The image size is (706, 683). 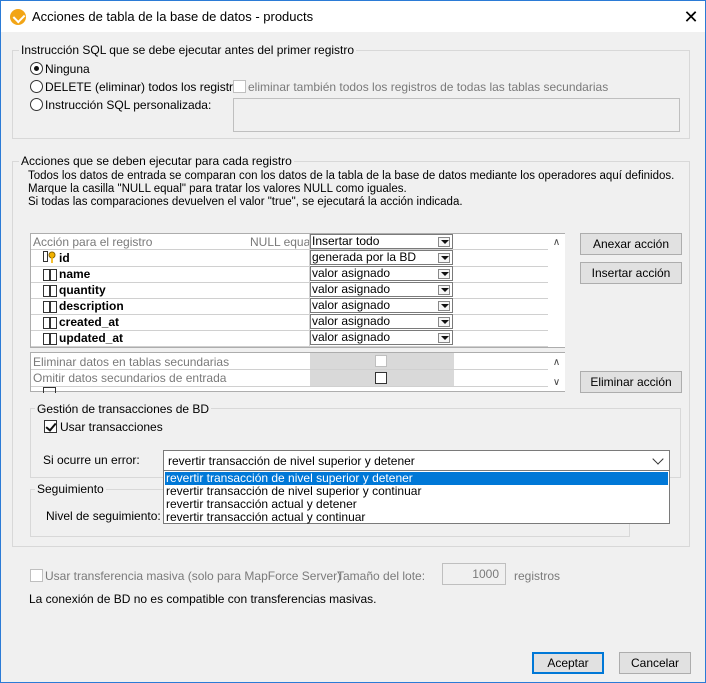 I want to click on append-action-button: Anexar acción, so click(x=631, y=244).